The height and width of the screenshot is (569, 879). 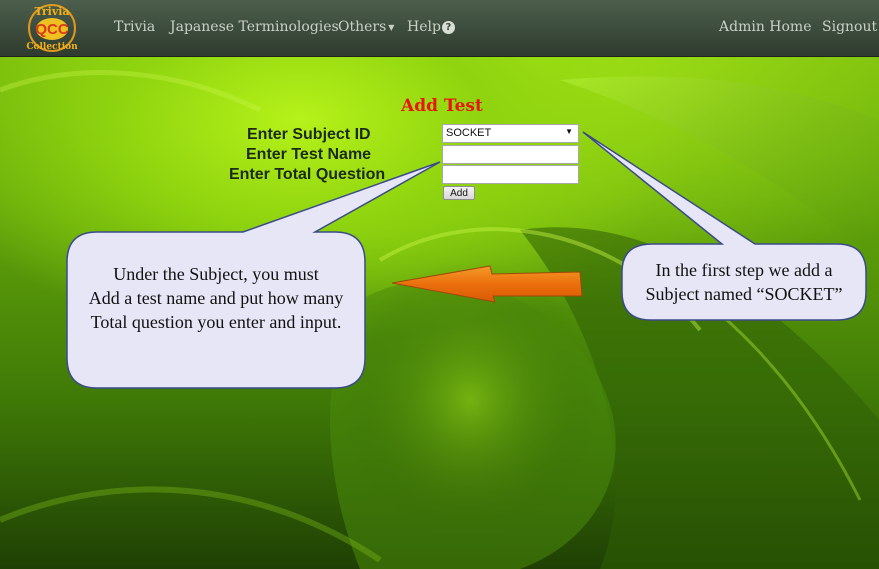 I want to click on left-callout-line: Add a test name and put how many, so click(x=216, y=298).